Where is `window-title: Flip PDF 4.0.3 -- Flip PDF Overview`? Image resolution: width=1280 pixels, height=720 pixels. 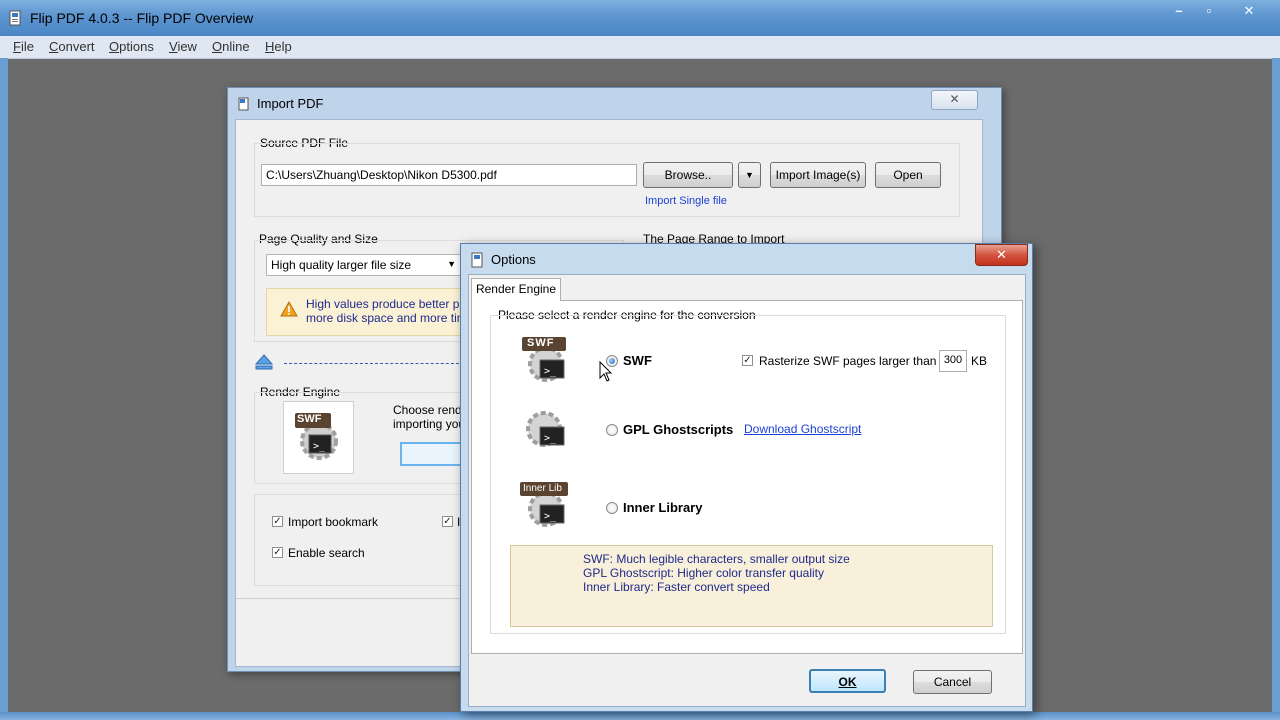 window-title: Flip PDF 4.0.3 -- Flip PDF Overview is located at coordinates (142, 18).